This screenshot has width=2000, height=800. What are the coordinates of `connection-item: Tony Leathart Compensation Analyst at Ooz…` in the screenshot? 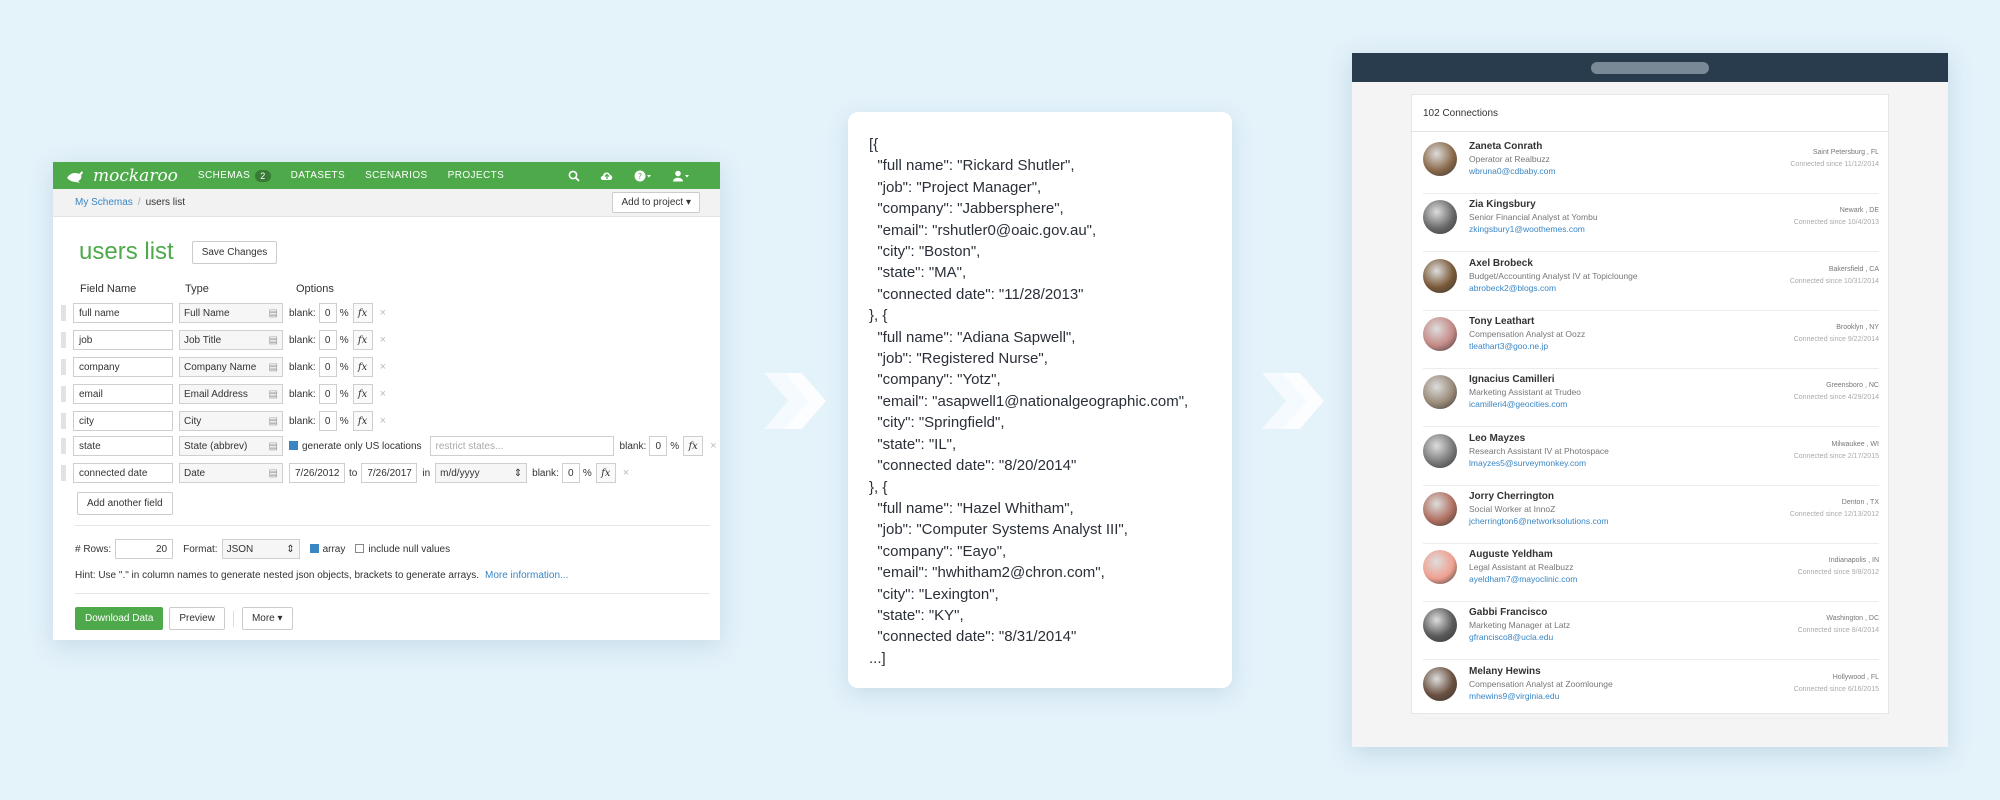 It's located at (1651, 340).